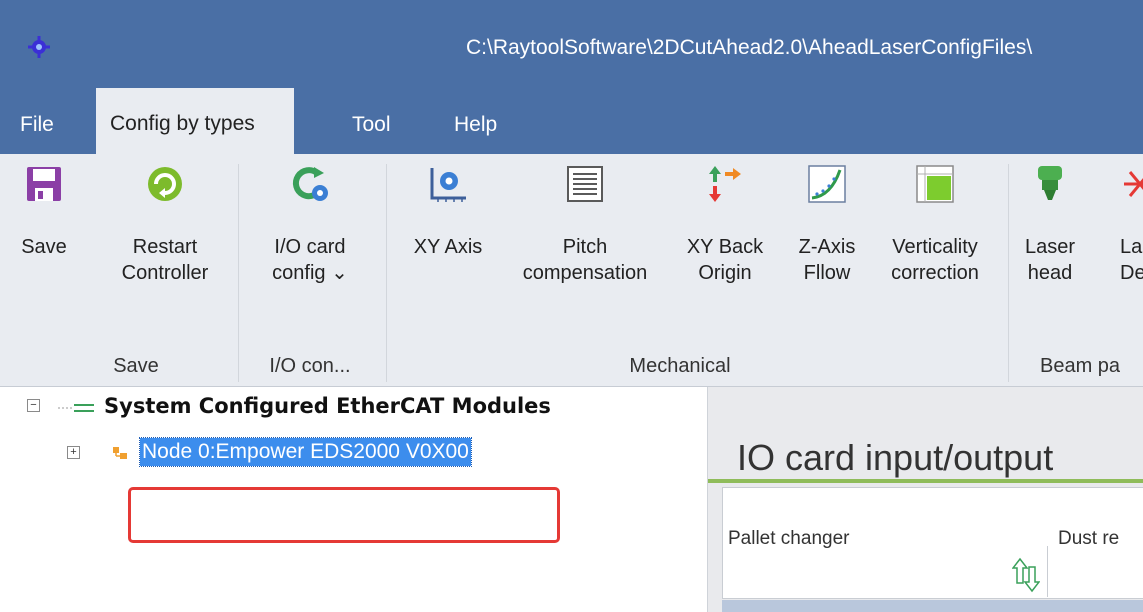 This screenshot has width=1143, height=612. Describe the element at coordinates (788, 539) in the screenshot. I see `list-item-pallet-changer: Pallet changer` at that location.